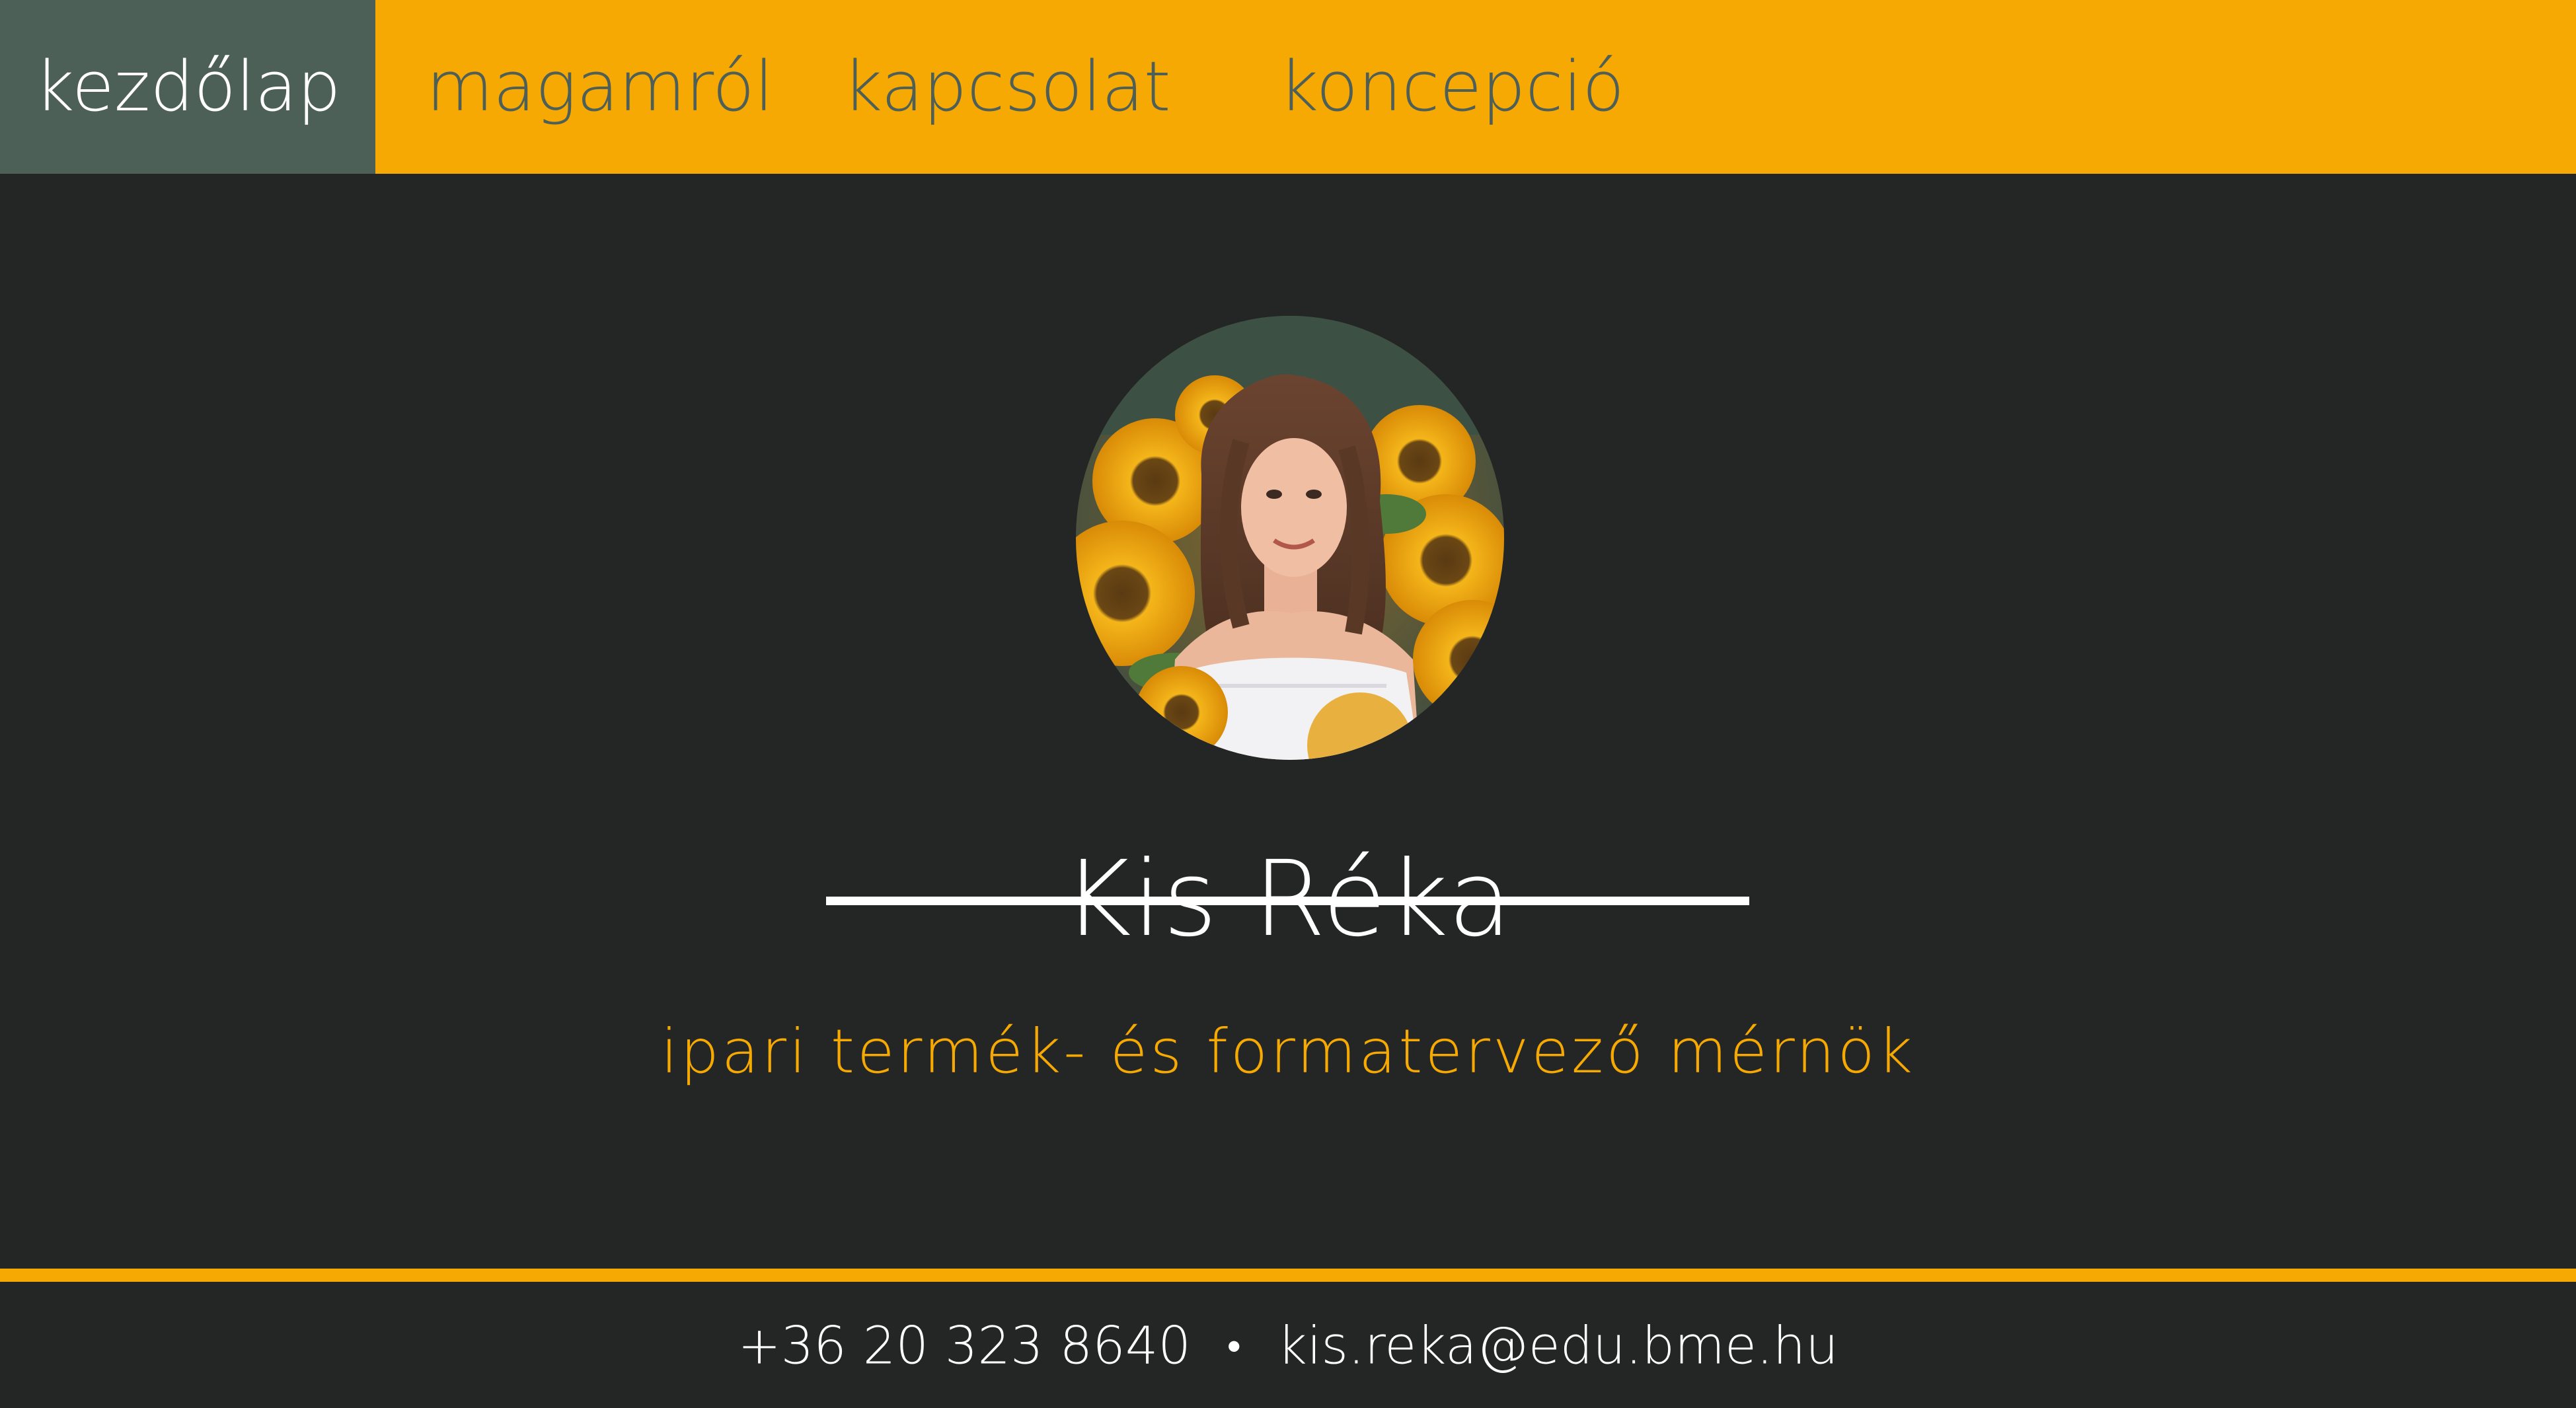  I want to click on email-link: kis.reka@edu.bme.hu, so click(1558, 1346).